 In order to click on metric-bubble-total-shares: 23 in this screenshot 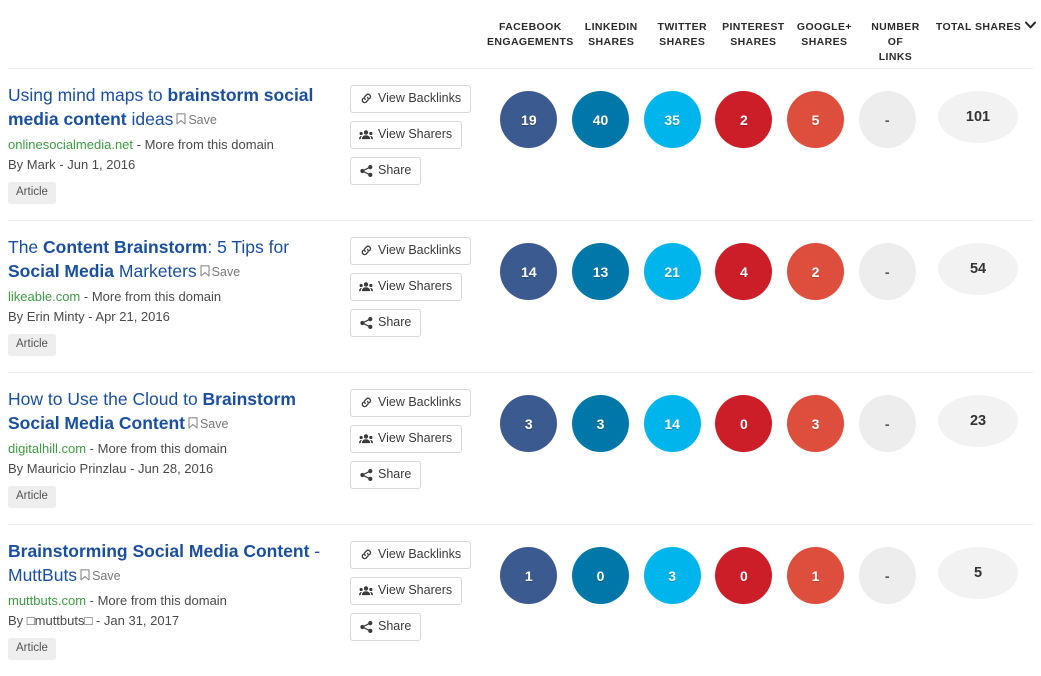, I will do `click(978, 421)`.